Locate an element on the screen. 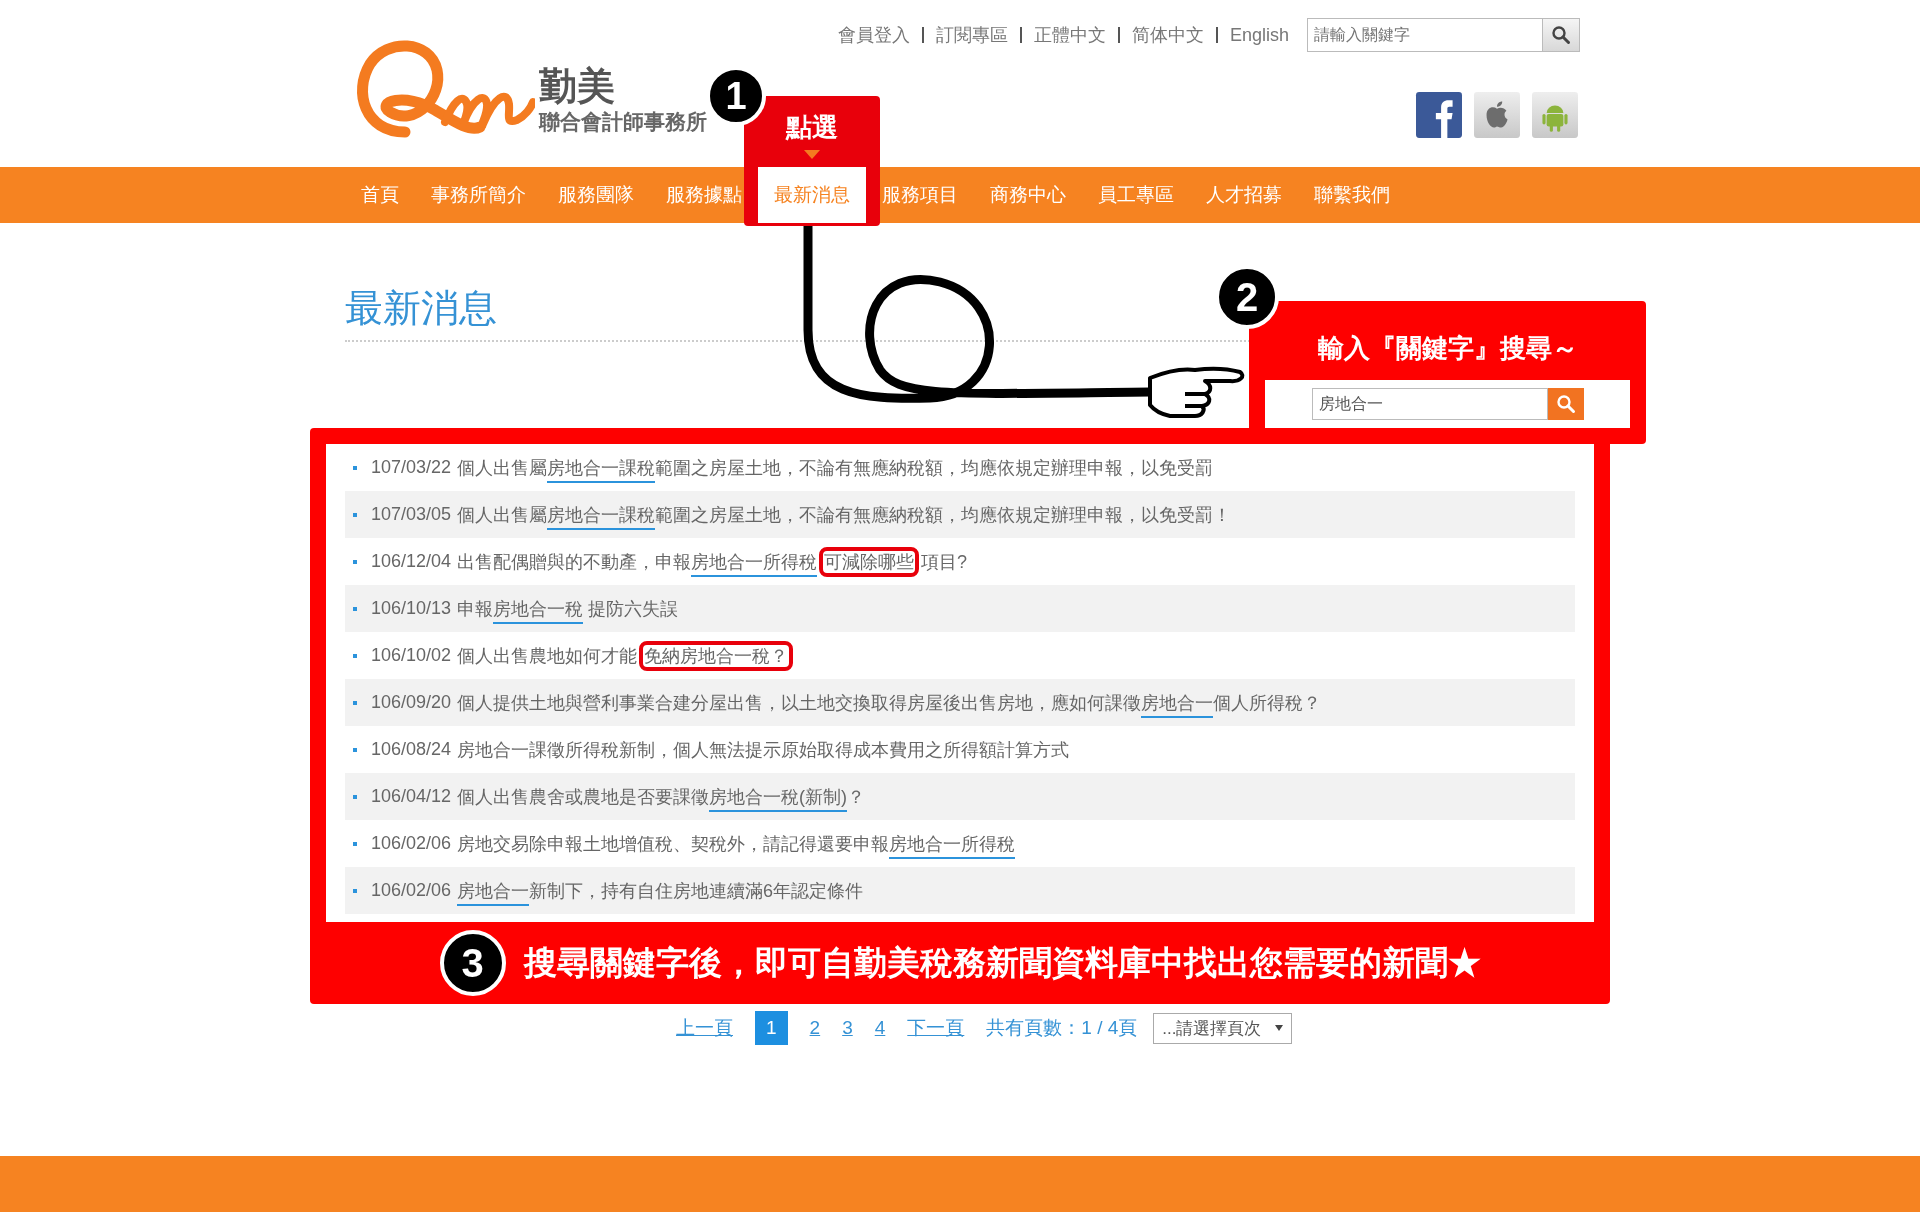 The image size is (1920, 1212). top-link: 訂閱專區 is located at coordinates (970, 35).